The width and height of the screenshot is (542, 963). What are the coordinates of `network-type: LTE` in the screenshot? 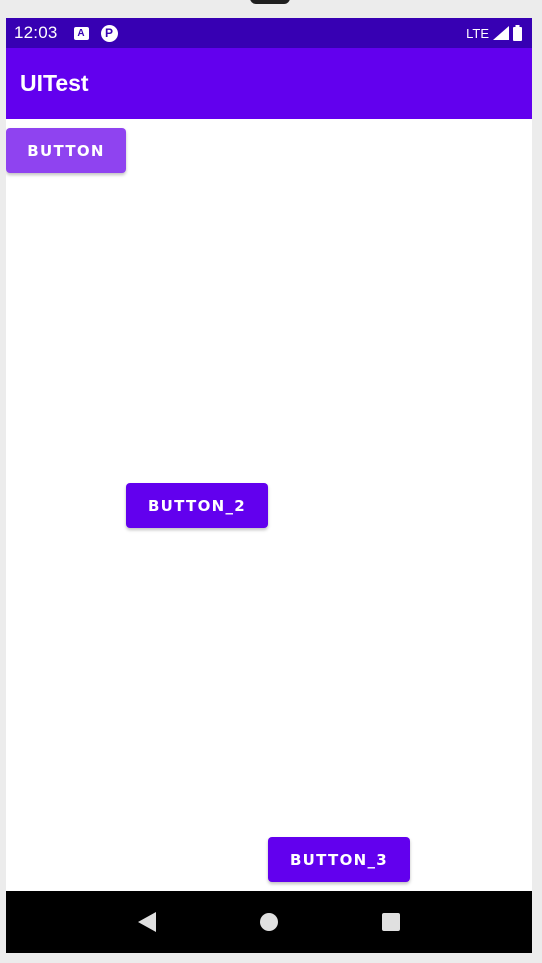 It's located at (477, 33).